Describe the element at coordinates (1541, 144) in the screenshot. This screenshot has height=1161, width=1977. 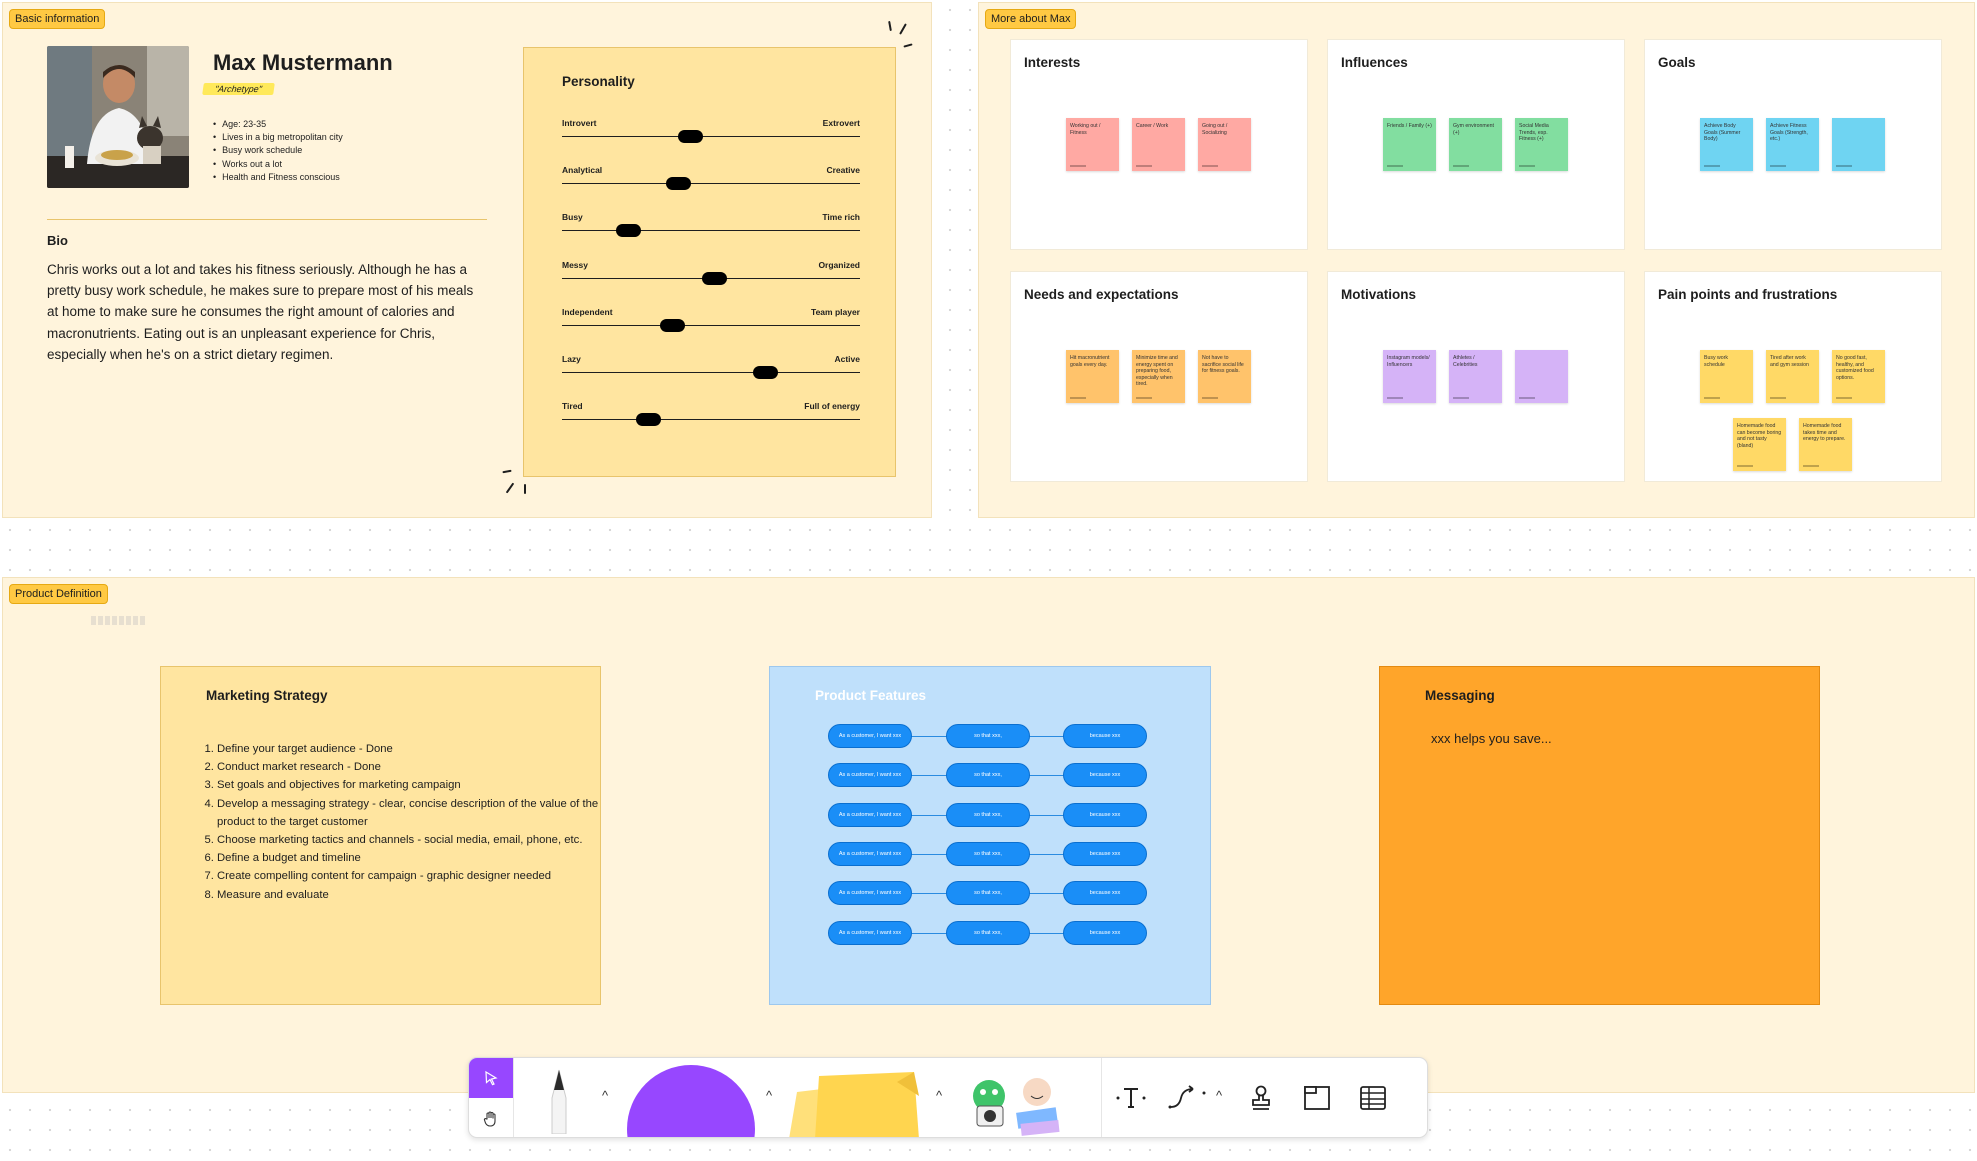
I see `sticky-note: Social Media Trends, esp. Fitness (+)` at that location.